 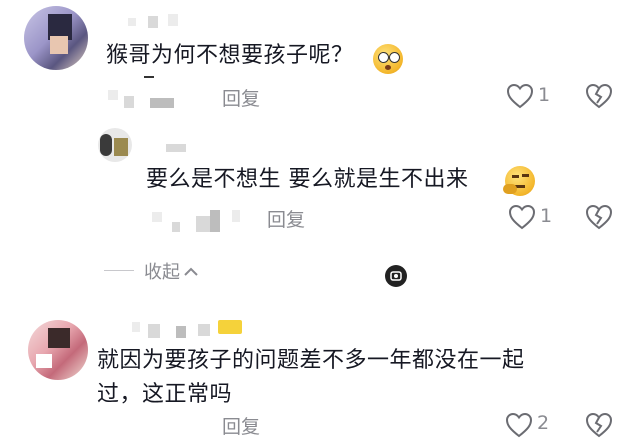 What do you see at coordinates (191, 271) in the screenshot?
I see `chevron-up-icon` at bounding box center [191, 271].